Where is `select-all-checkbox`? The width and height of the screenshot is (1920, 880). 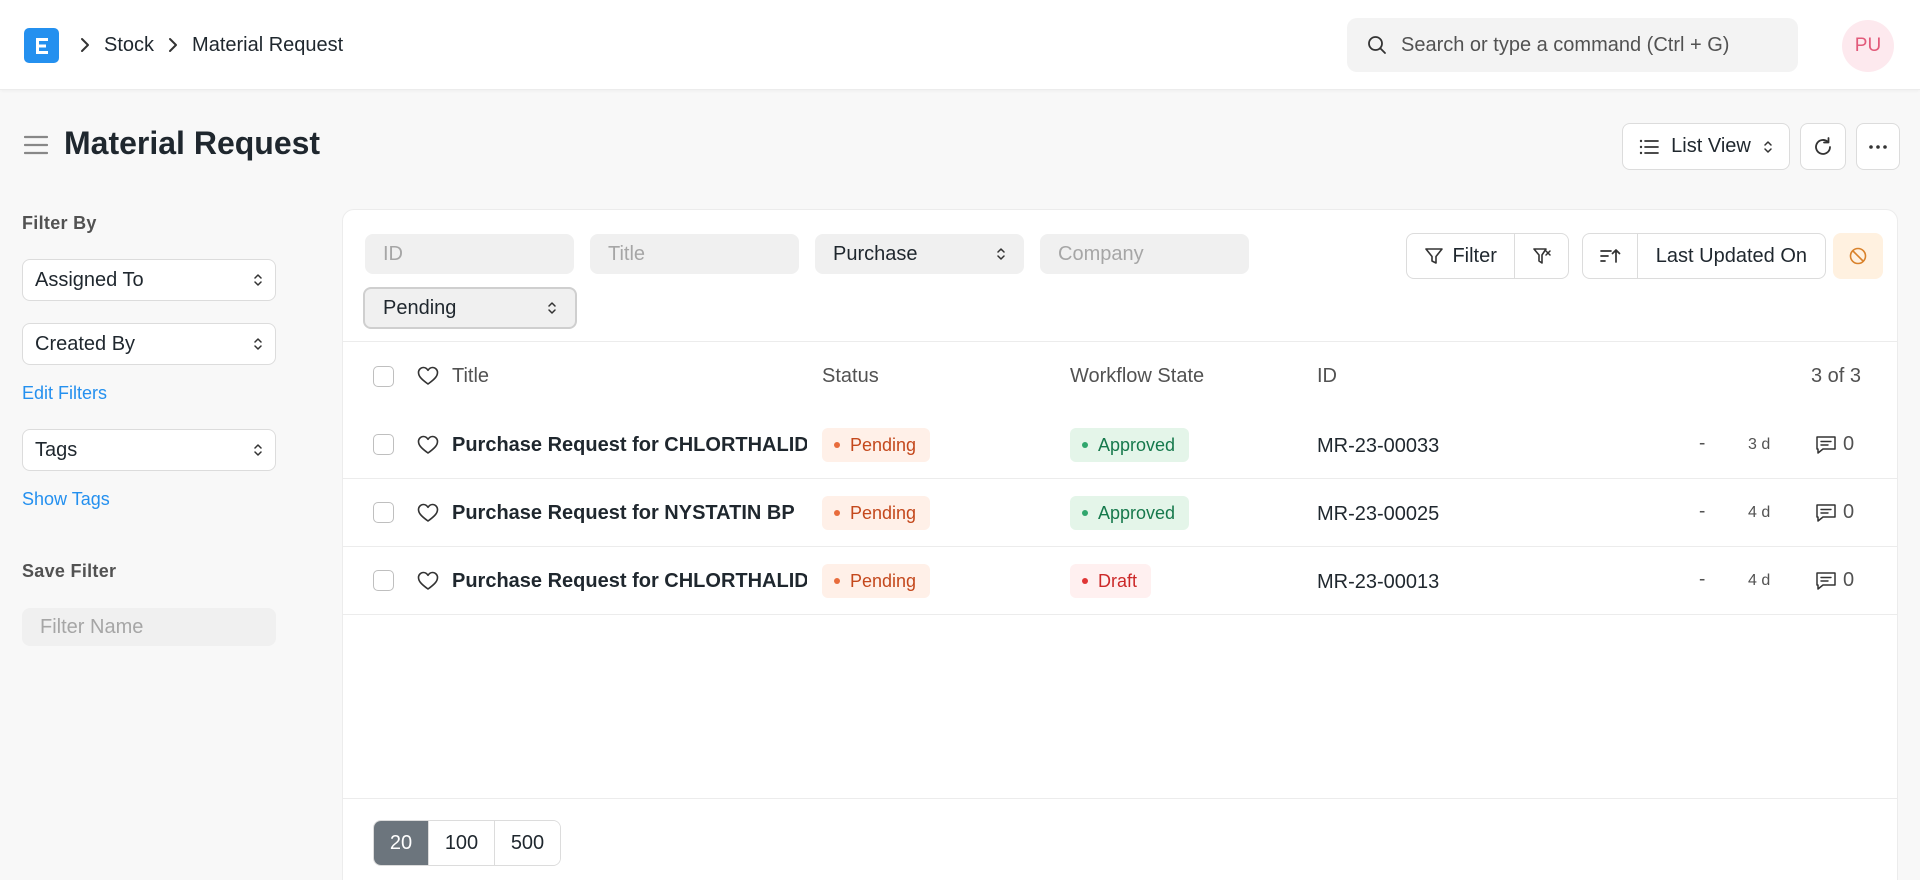
select-all-checkbox is located at coordinates (383, 376).